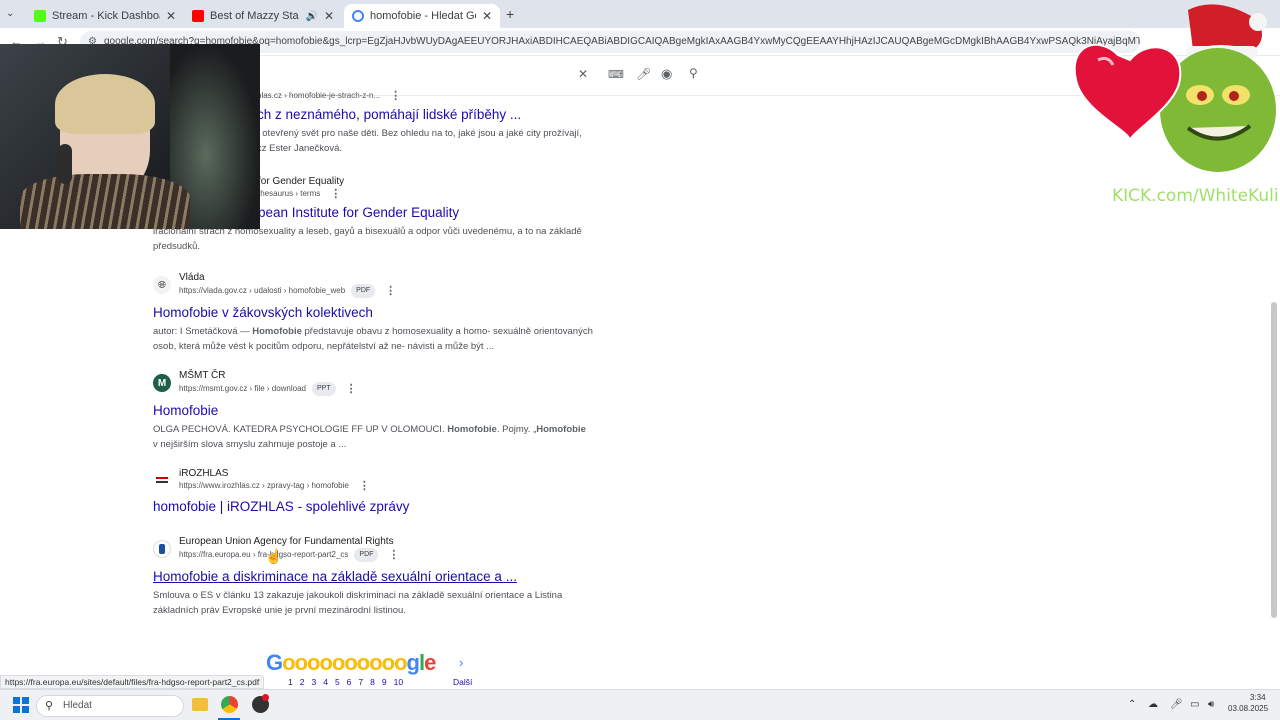  Describe the element at coordinates (105, 16) in the screenshot. I see `tab-kick-dashboard: Stream - Kick Dashboard ✕` at that location.